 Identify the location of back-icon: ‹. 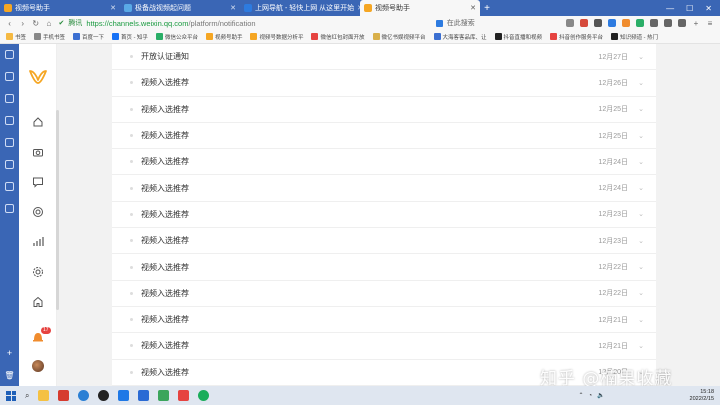
(9, 23).